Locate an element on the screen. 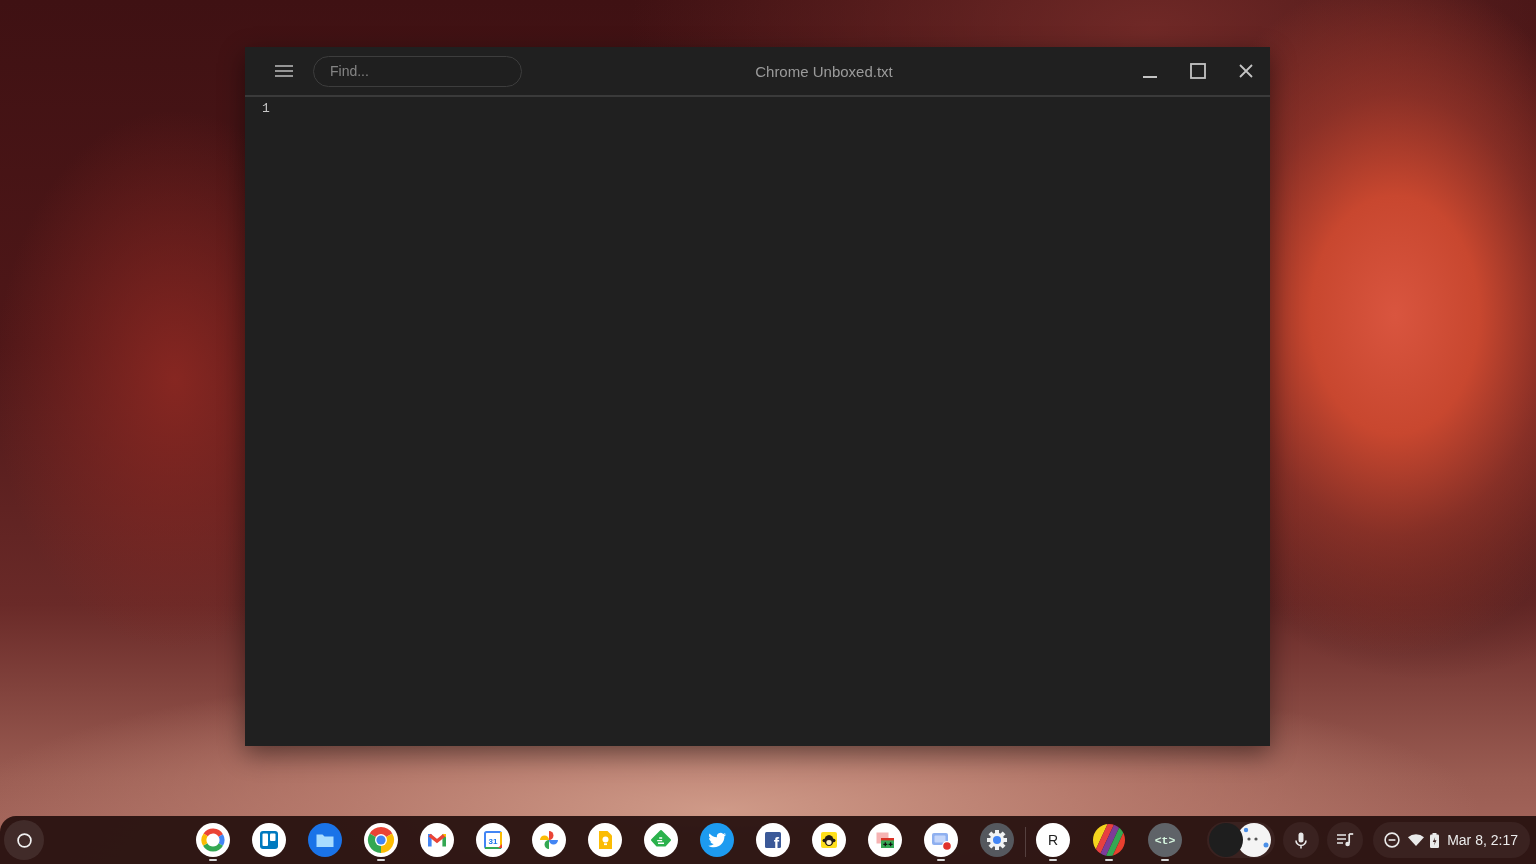 The image size is (1536, 864). document-bulb-icon is located at coordinates (605, 840).